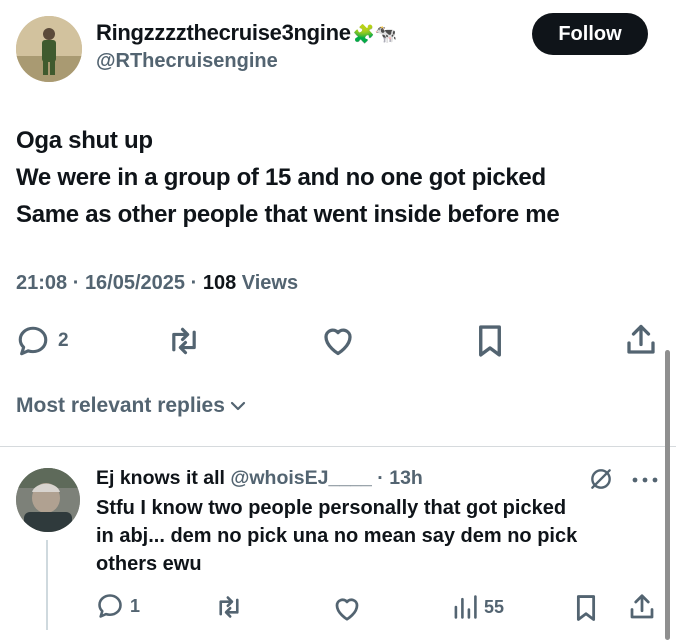  I want to click on post-meta: 21:08 · 16/05/2025 · 108 Views, so click(157, 283).